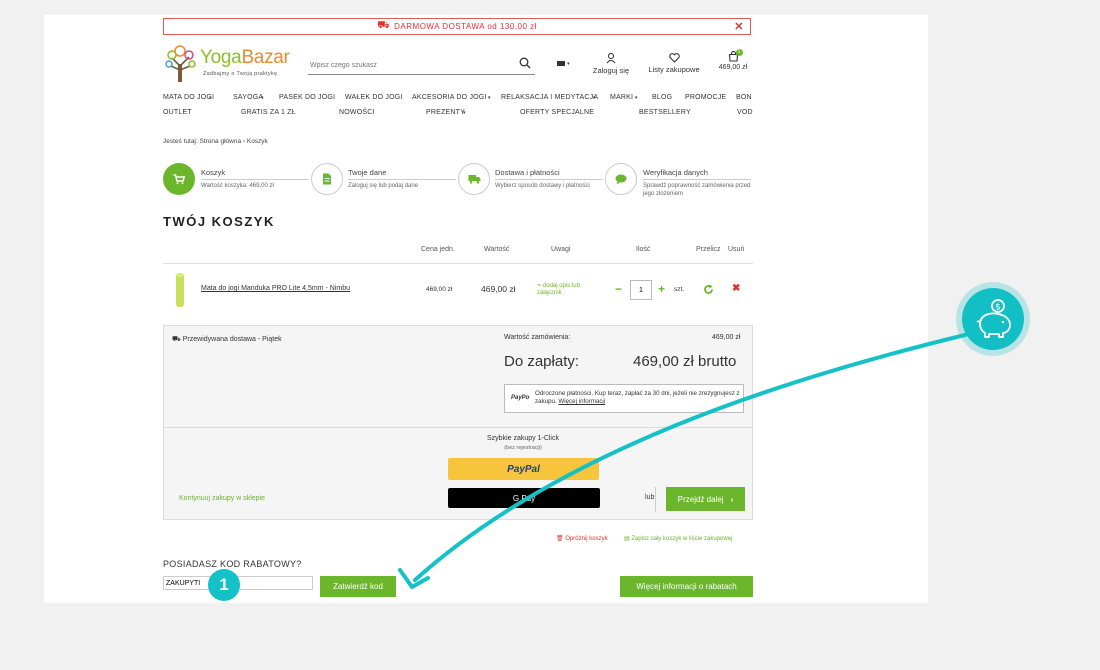 Image resolution: width=1100 pixels, height=670 pixels. I want to click on yoga-mat-thumbnail, so click(180, 290).